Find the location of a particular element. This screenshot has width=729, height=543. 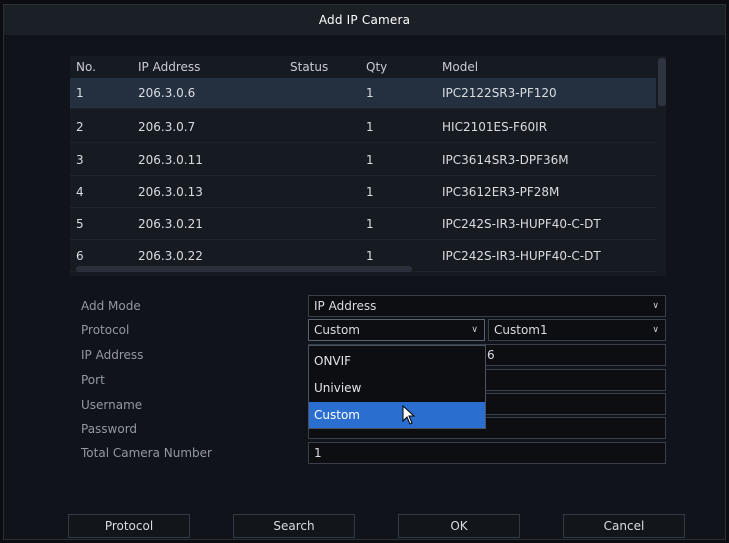

total-camera-number-label: Total Camera Number is located at coordinates (146, 453).